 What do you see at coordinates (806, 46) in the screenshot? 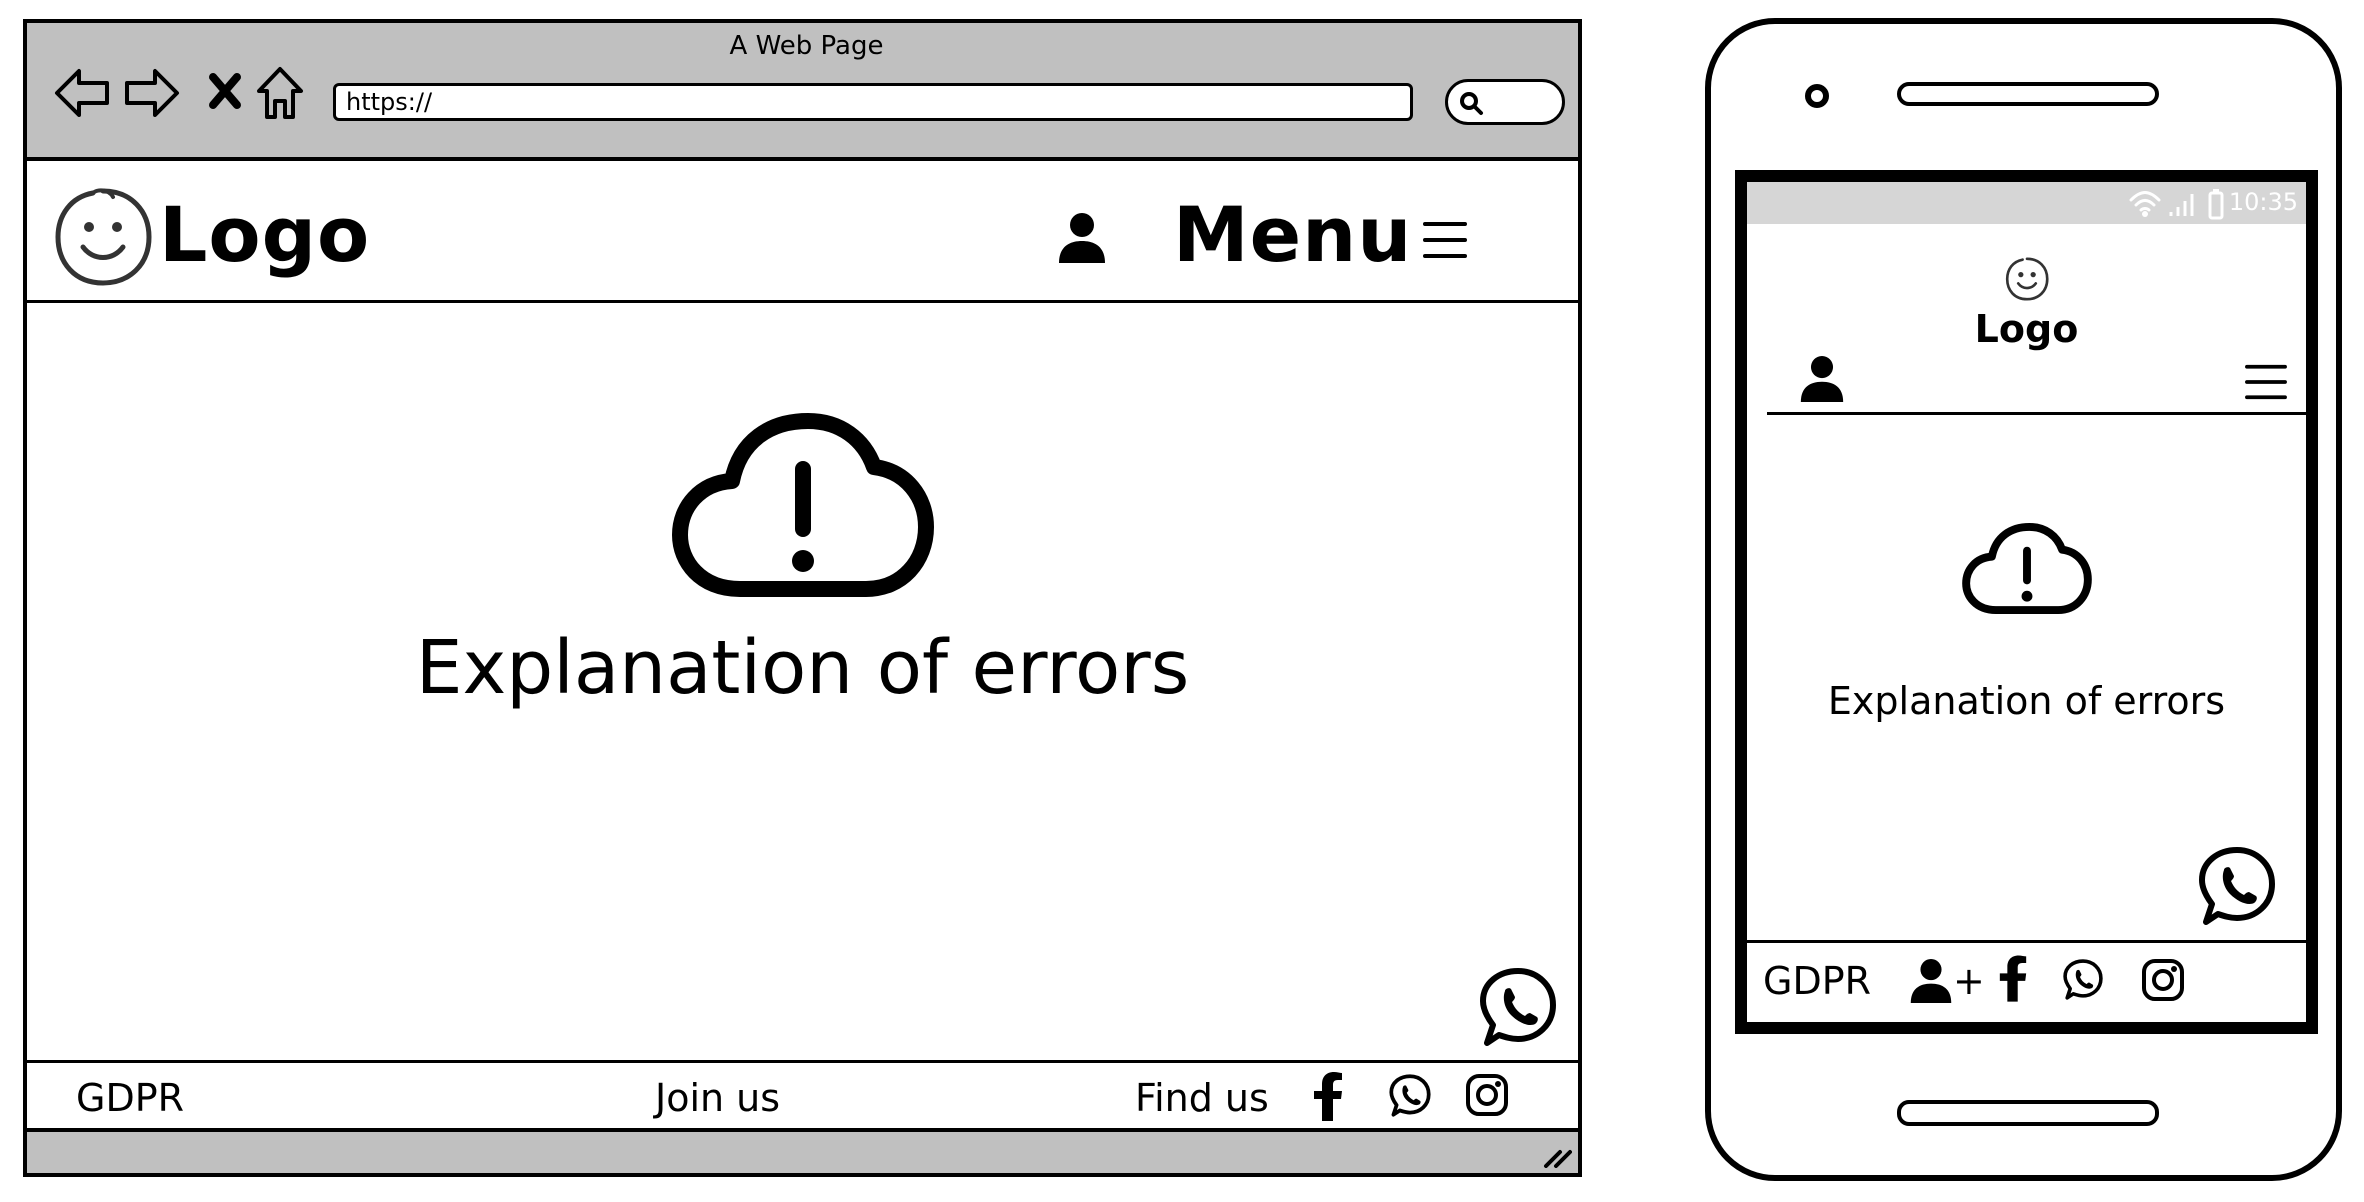
I see `window-title: A Web Page` at bounding box center [806, 46].